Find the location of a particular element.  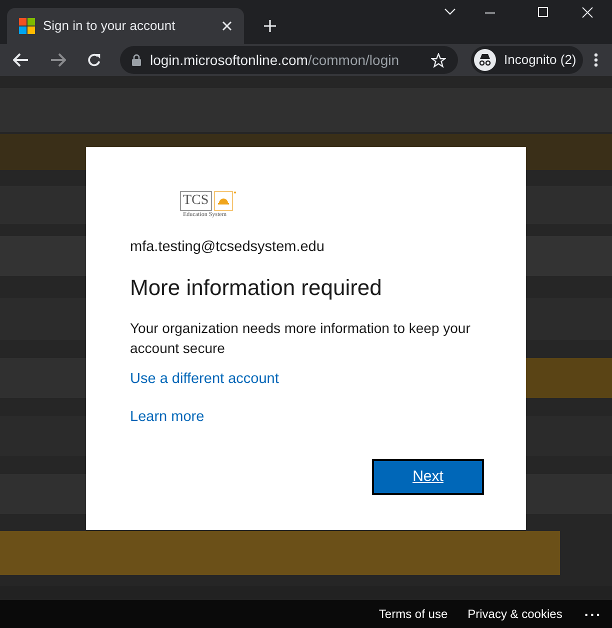

reload-icon is located at coordinates (94, 60).